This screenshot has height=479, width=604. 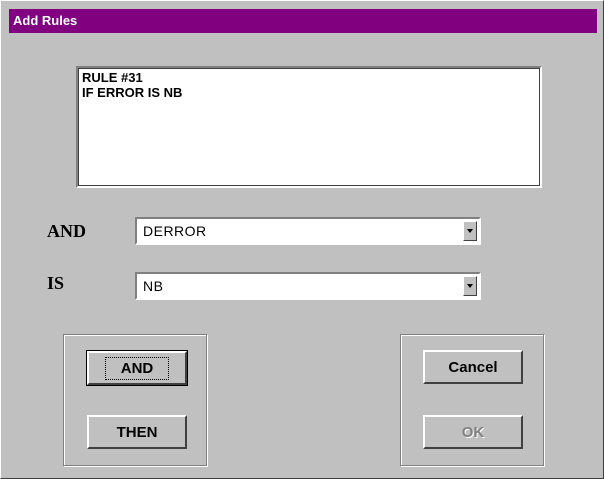 What do you see at coordinates (308, 286) in the screenshot?
I see `is-value-select: NB` at bounding box center [308, 286].